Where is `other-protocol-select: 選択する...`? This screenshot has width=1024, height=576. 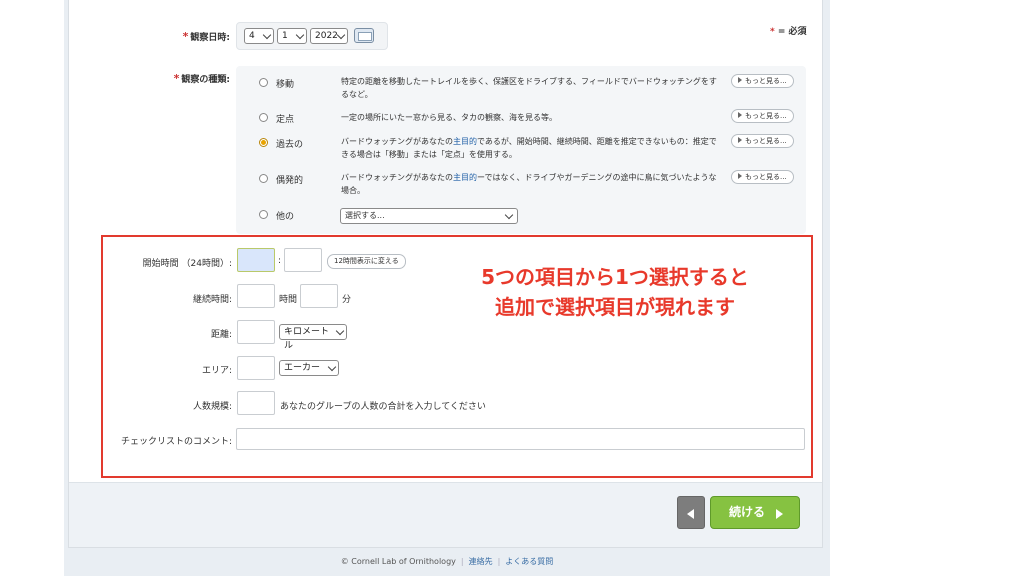
other-protocol-select: 選択する... is located at coordinates (429, 216).